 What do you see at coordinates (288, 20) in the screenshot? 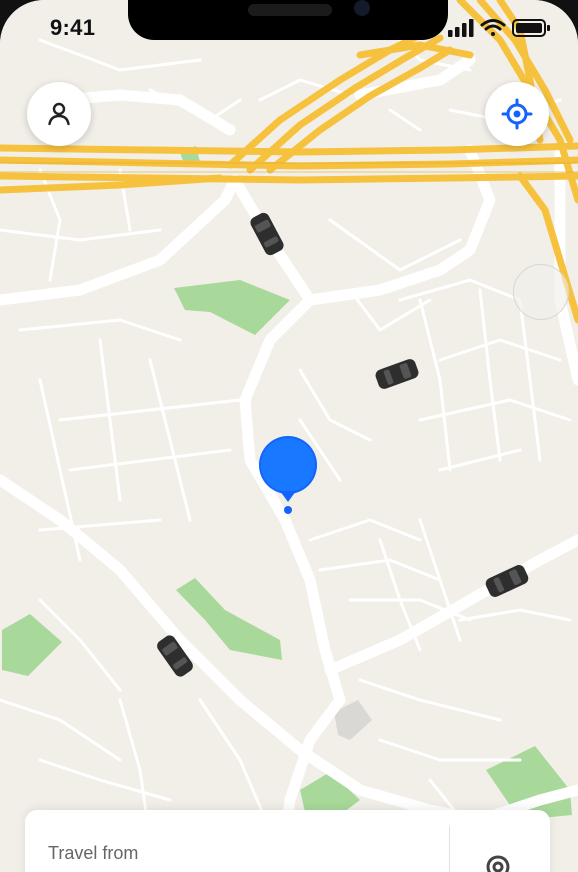
I see `notch` at bounding box center [288, 20].